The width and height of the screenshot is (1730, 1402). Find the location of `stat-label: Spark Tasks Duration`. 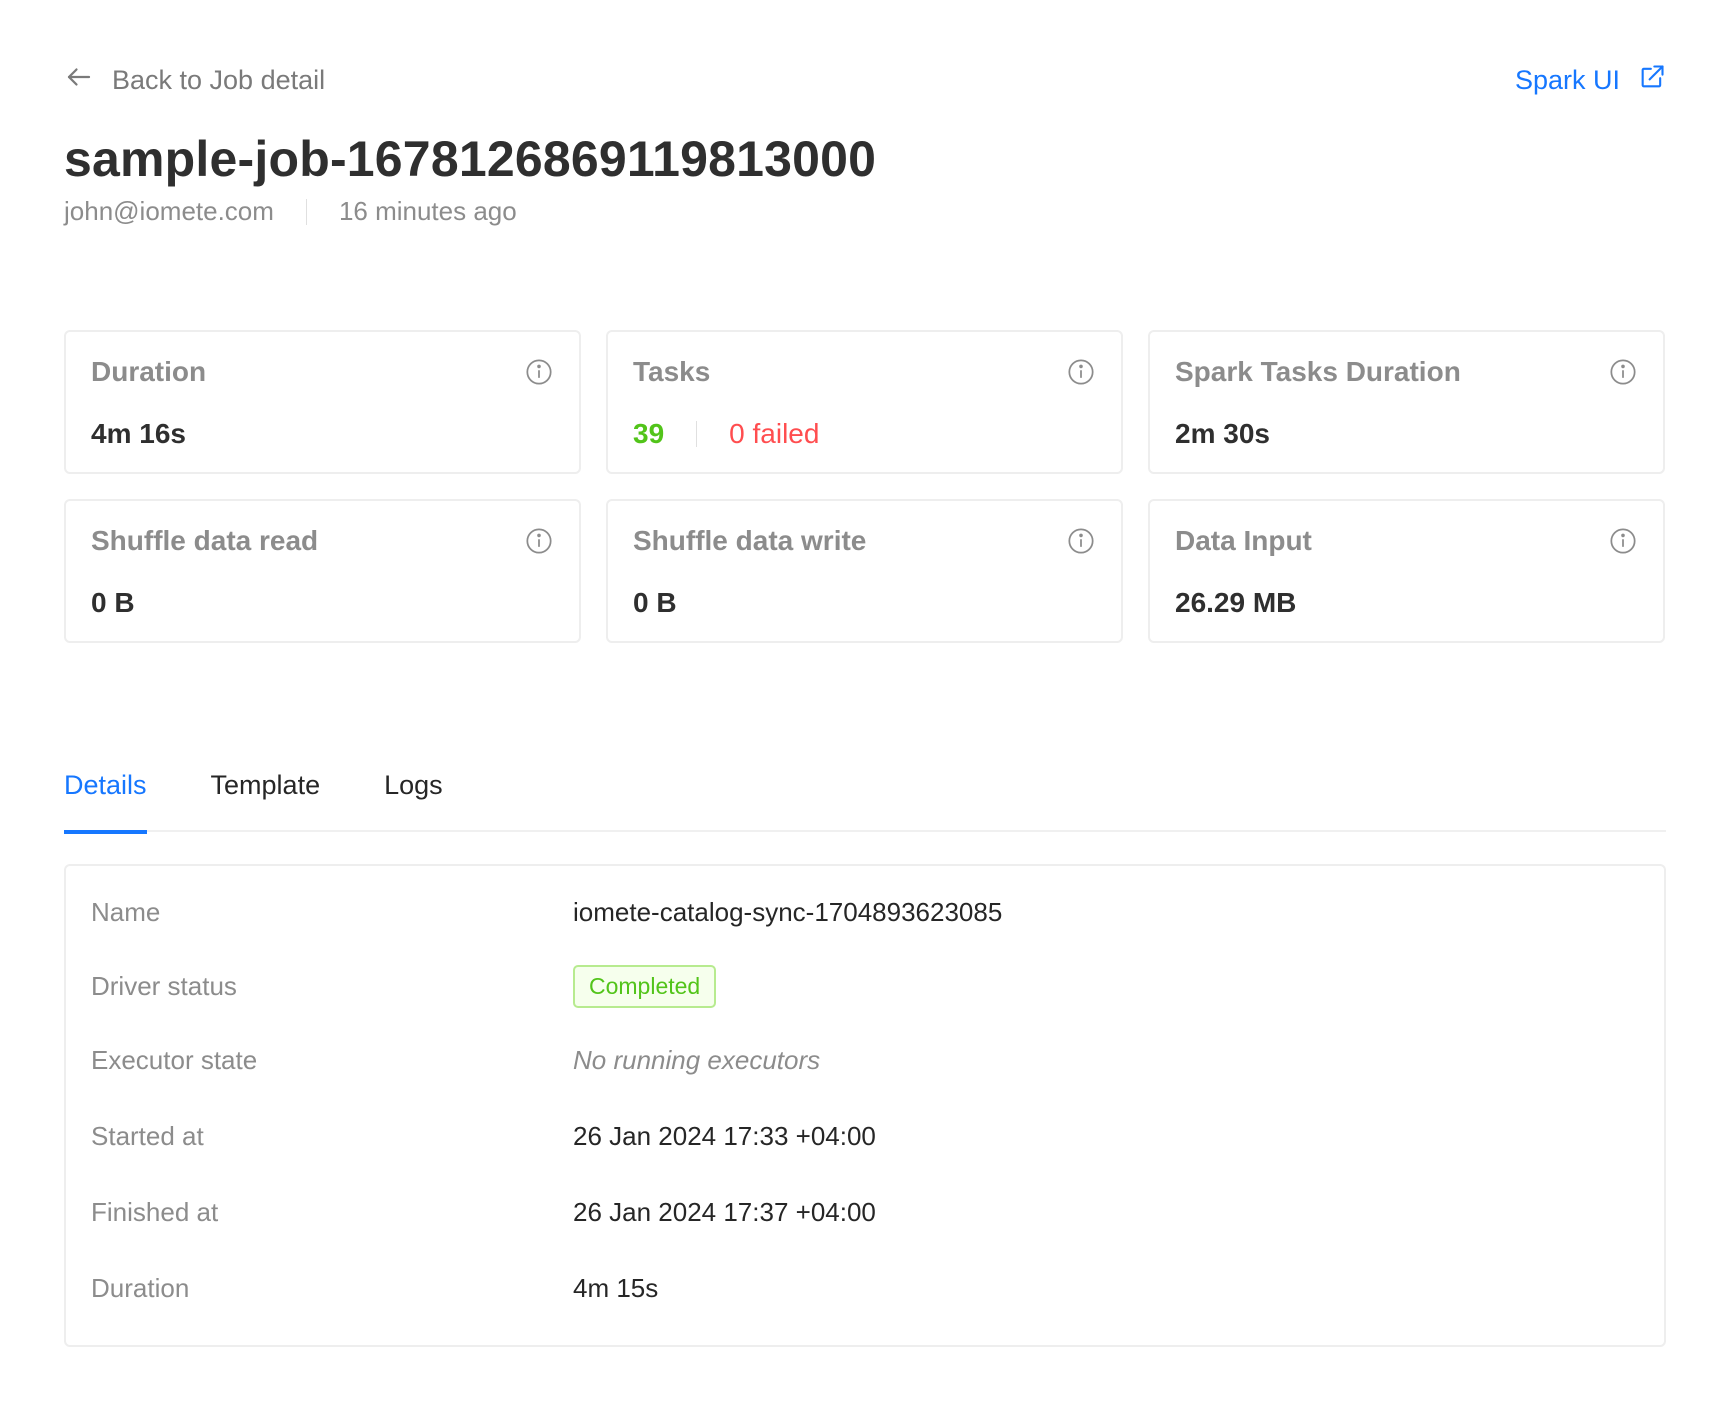

stat-label: Spark Tasks Duration is located at coordinates (1318, 371).